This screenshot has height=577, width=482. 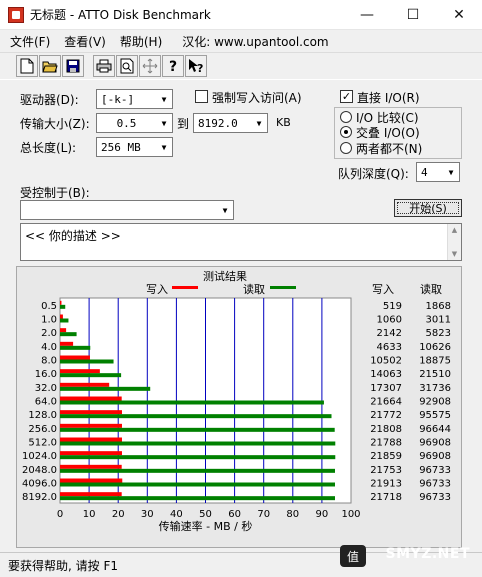 I want to click on save-icon, so click(x=73, y=66).